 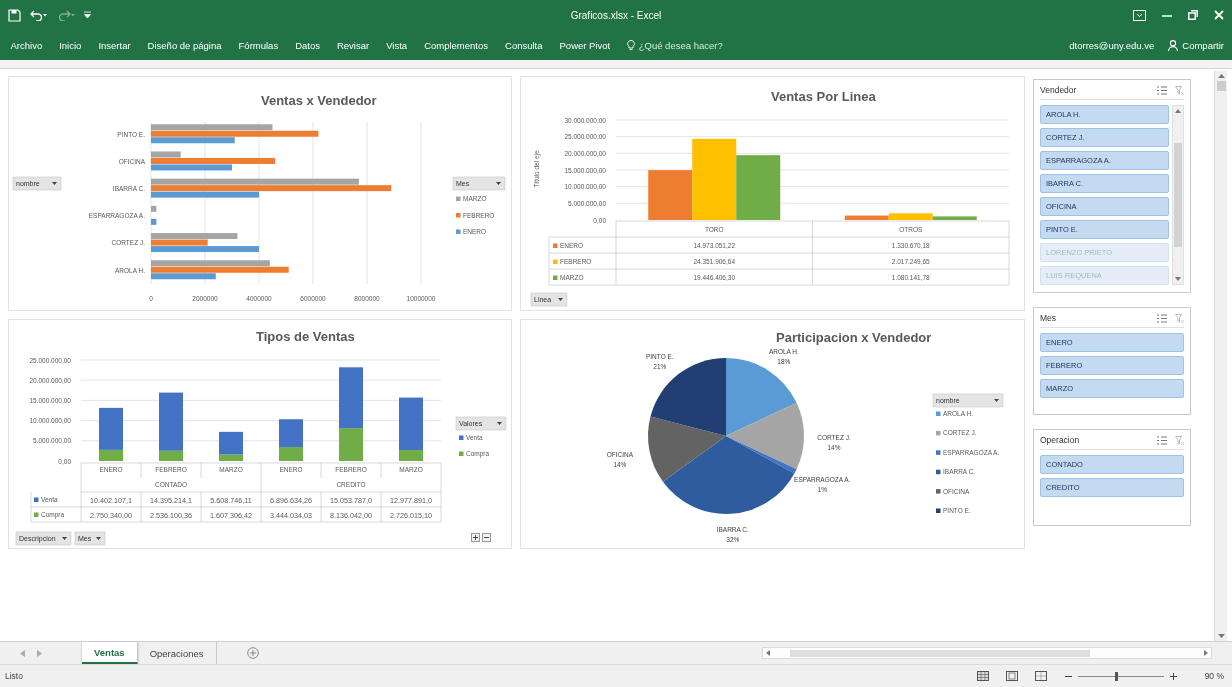 What do you see at coordinates (1139, 15) in the screenshot?
I see `ribbon-display-icon` at bounding box center [1139, 15].